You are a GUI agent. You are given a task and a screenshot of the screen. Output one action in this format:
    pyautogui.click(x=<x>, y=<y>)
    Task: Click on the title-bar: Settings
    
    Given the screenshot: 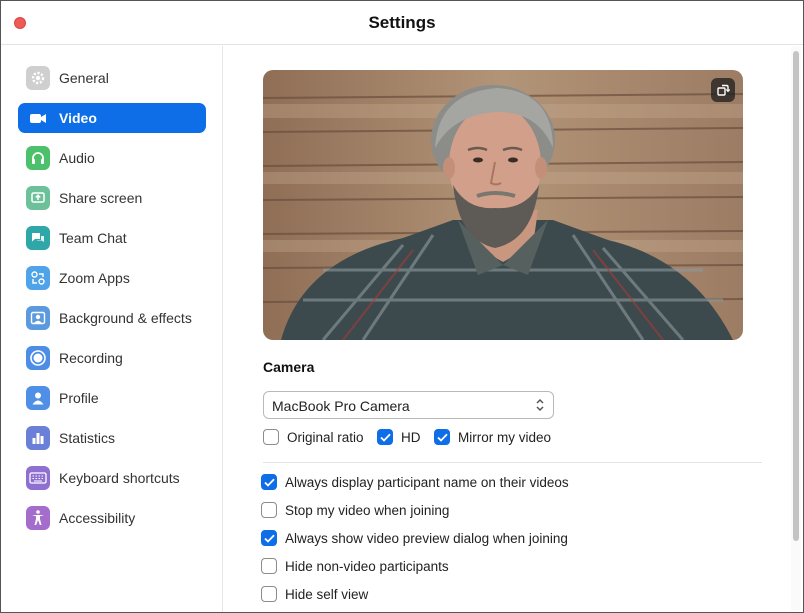 What is the action you would take?
    pyautogui.click(x=402, y=23)
    